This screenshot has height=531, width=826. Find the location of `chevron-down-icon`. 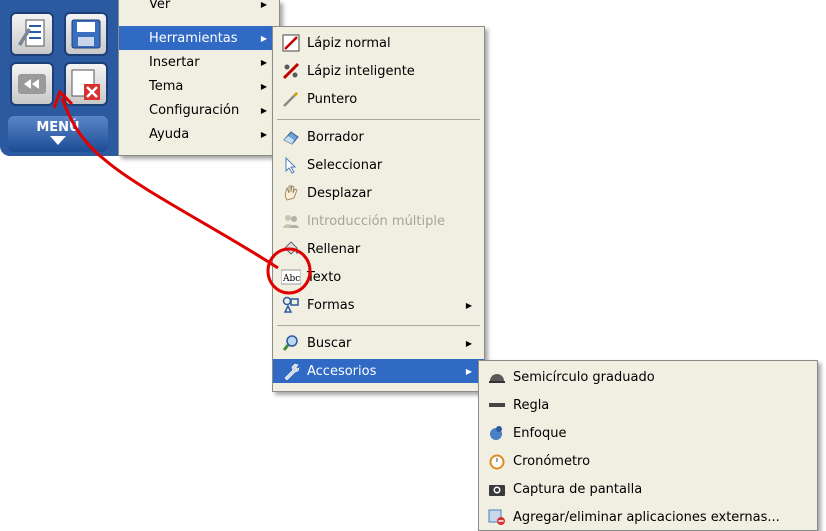

chevron-down-icon is located at coordinates (58, 140).